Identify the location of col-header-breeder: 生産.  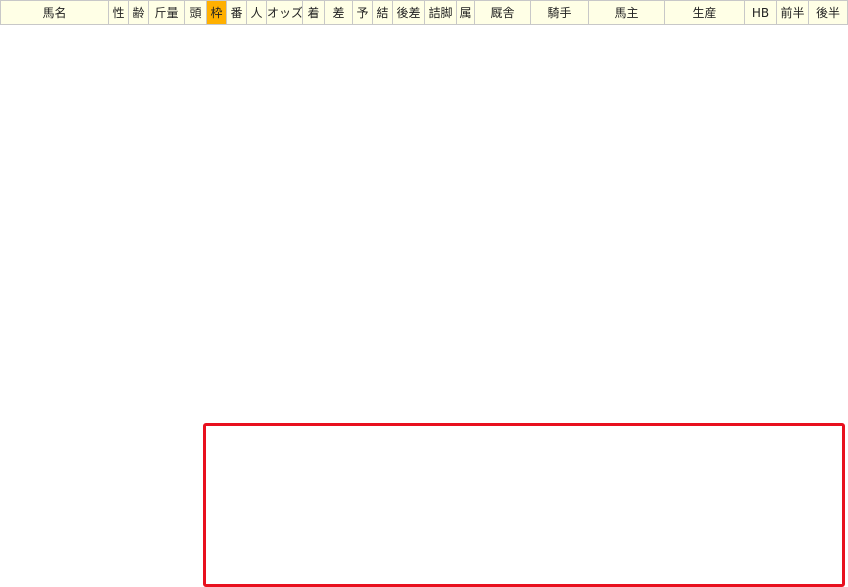
(704, 12).